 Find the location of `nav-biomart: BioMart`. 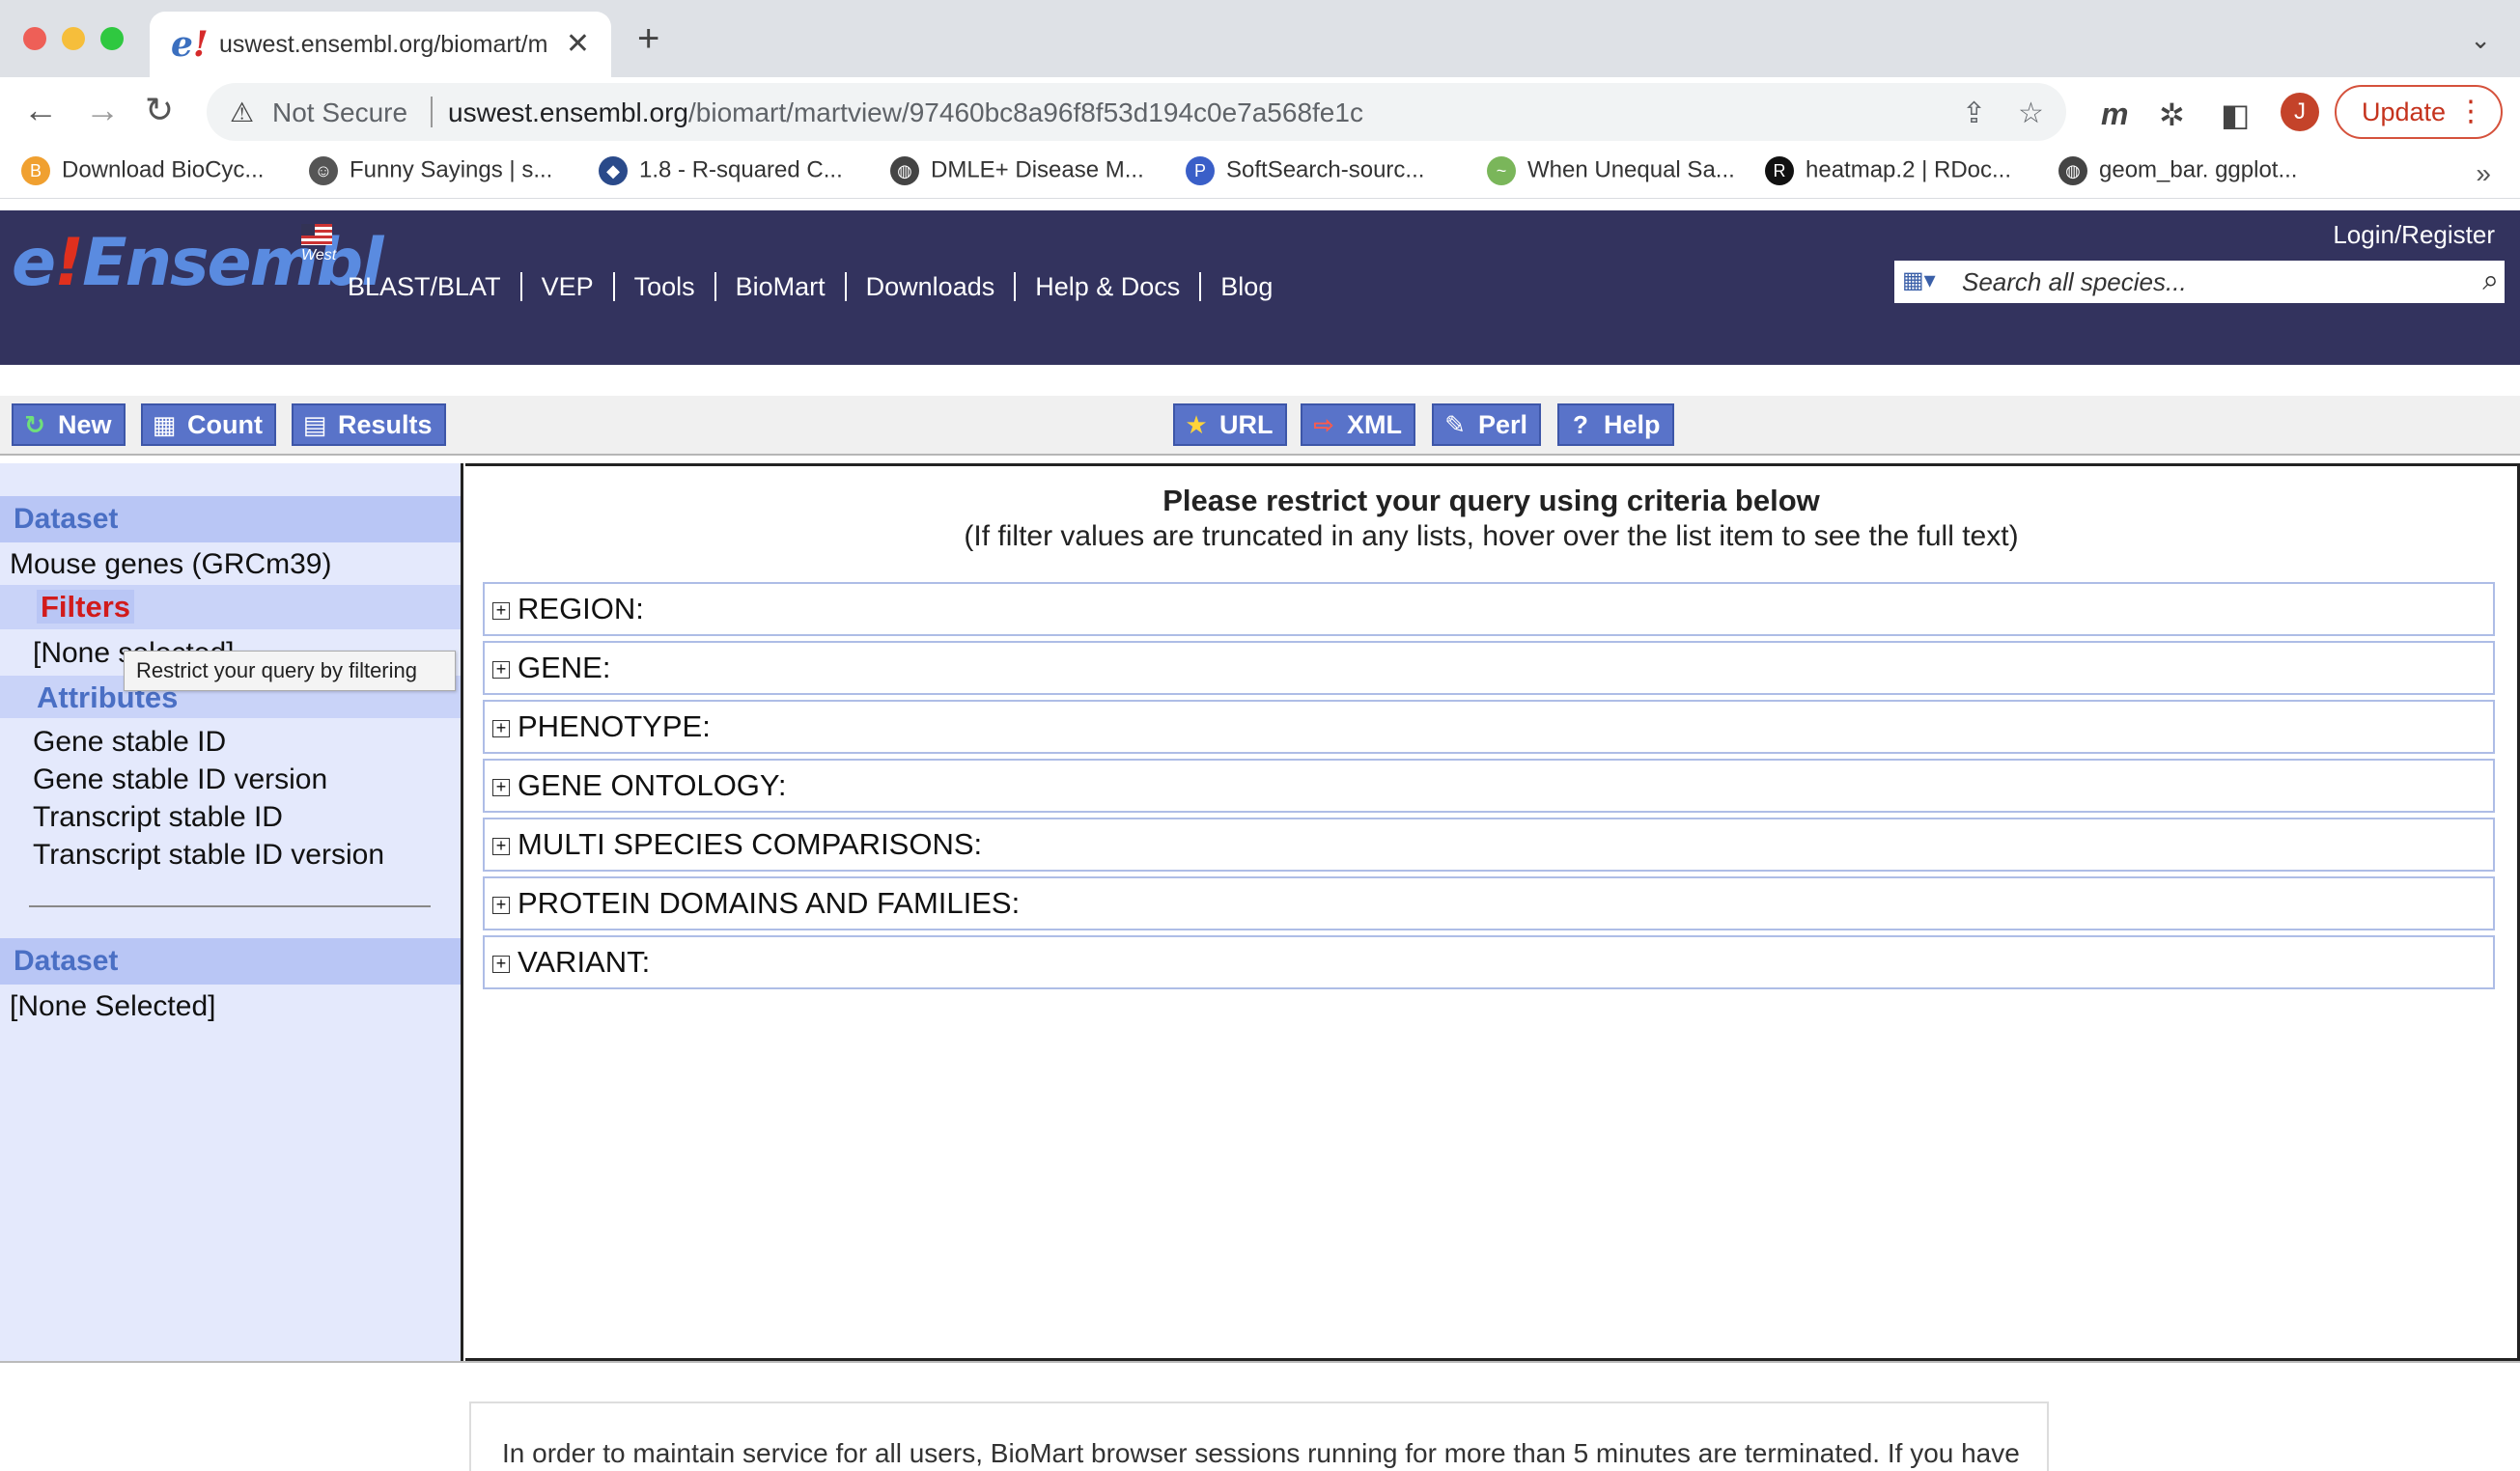

nav-biomart: BioMart is located at coordinates (781, 287).